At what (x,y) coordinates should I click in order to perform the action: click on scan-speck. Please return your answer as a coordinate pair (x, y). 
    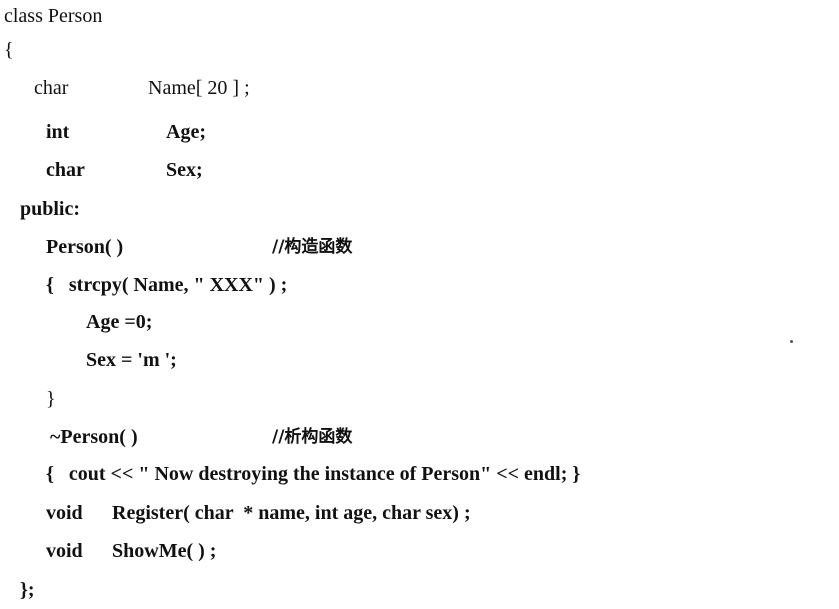
    Looking at the image, I should click on (791, 341).